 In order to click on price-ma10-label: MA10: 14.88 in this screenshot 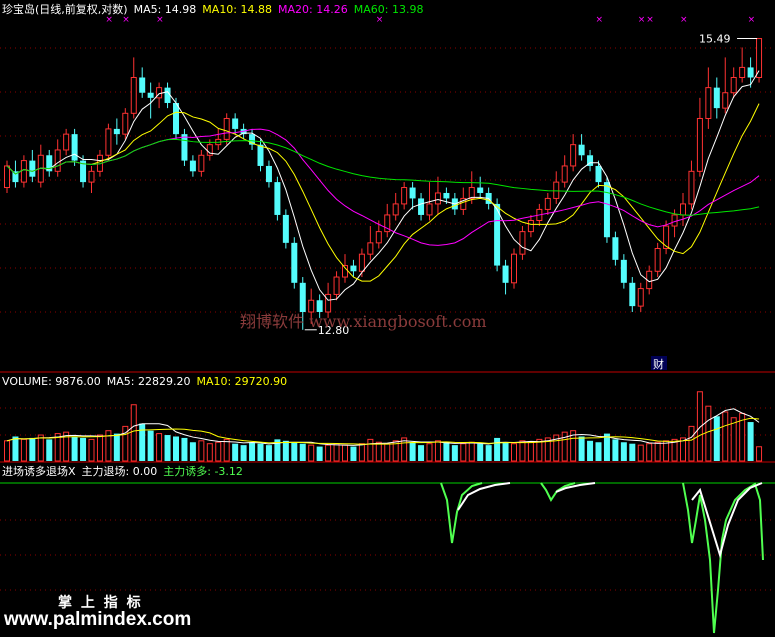, I will do `click(237, 9)`.